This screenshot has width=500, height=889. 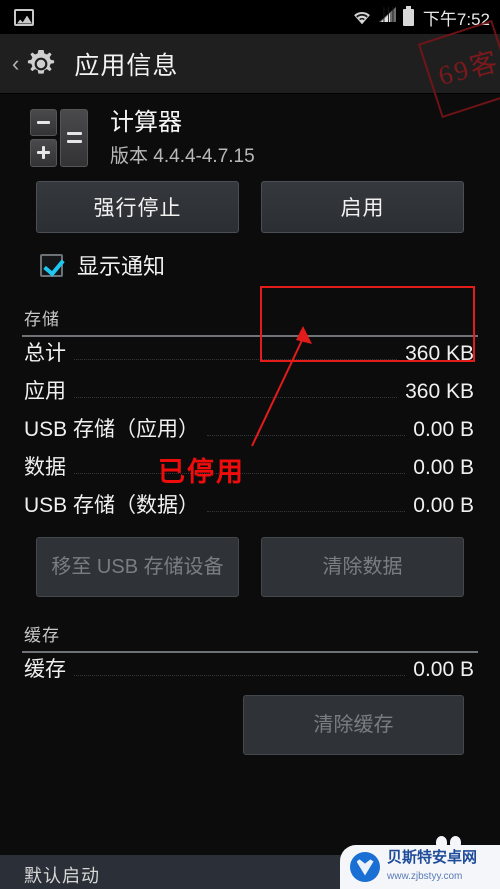 What do you see at coordinates (250, 432) in the screenshot?
I see `table-row: USB 存储（应用） 0.00 B` at bounding box center [250, 432].